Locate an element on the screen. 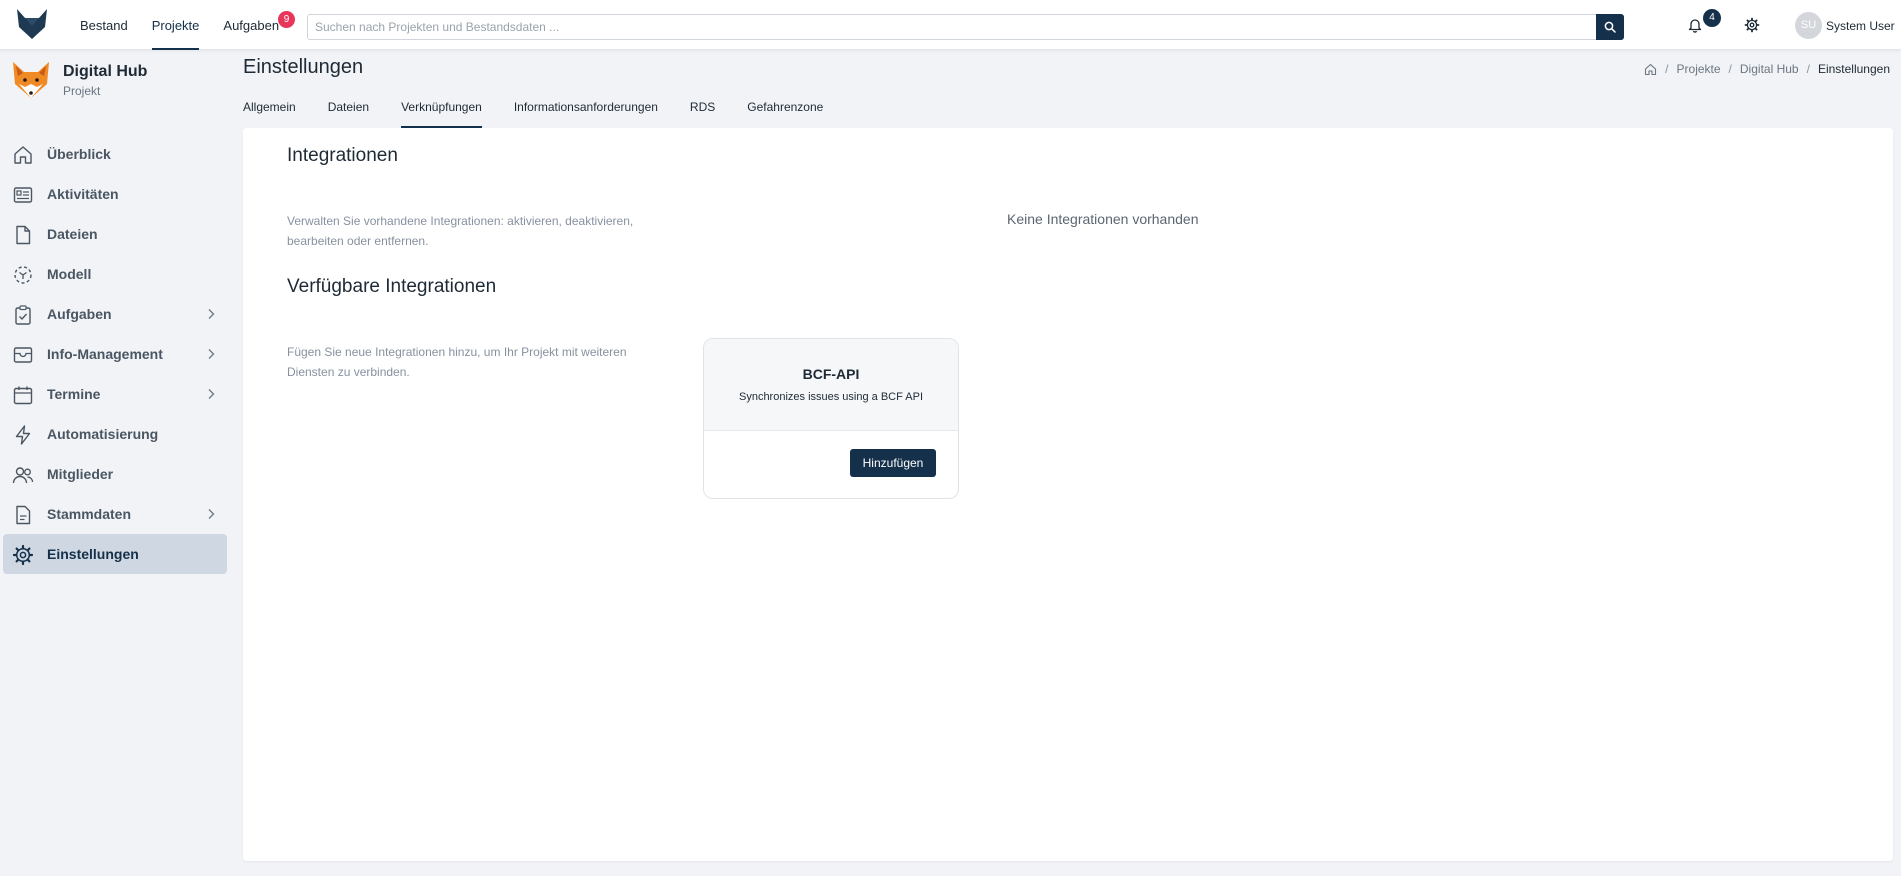  tab-dateien: Dateien is located at coordinates (348, 109).